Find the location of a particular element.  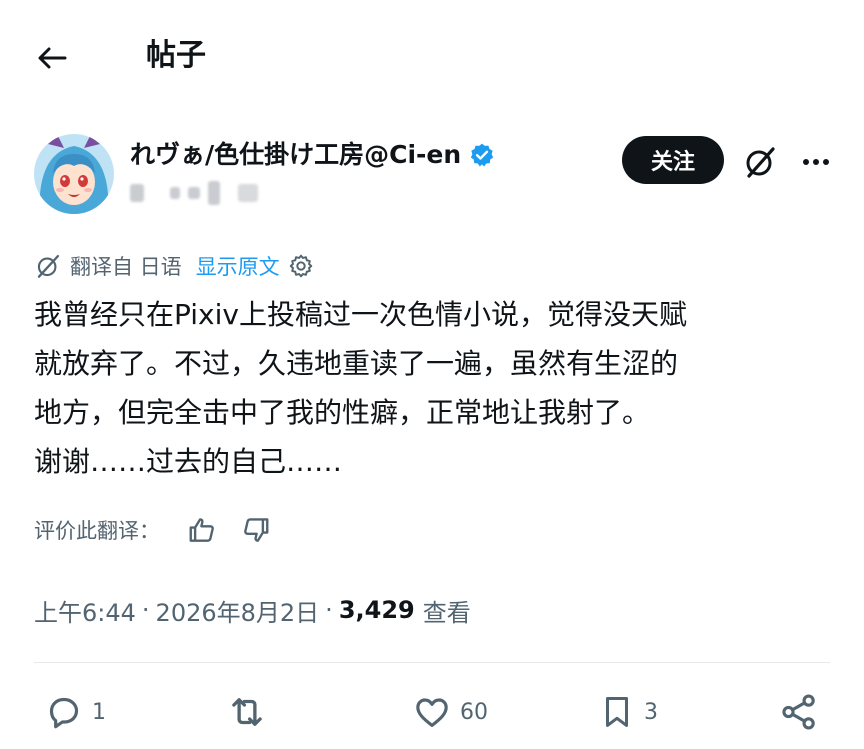

share-button is located at coordinates (799, 712).